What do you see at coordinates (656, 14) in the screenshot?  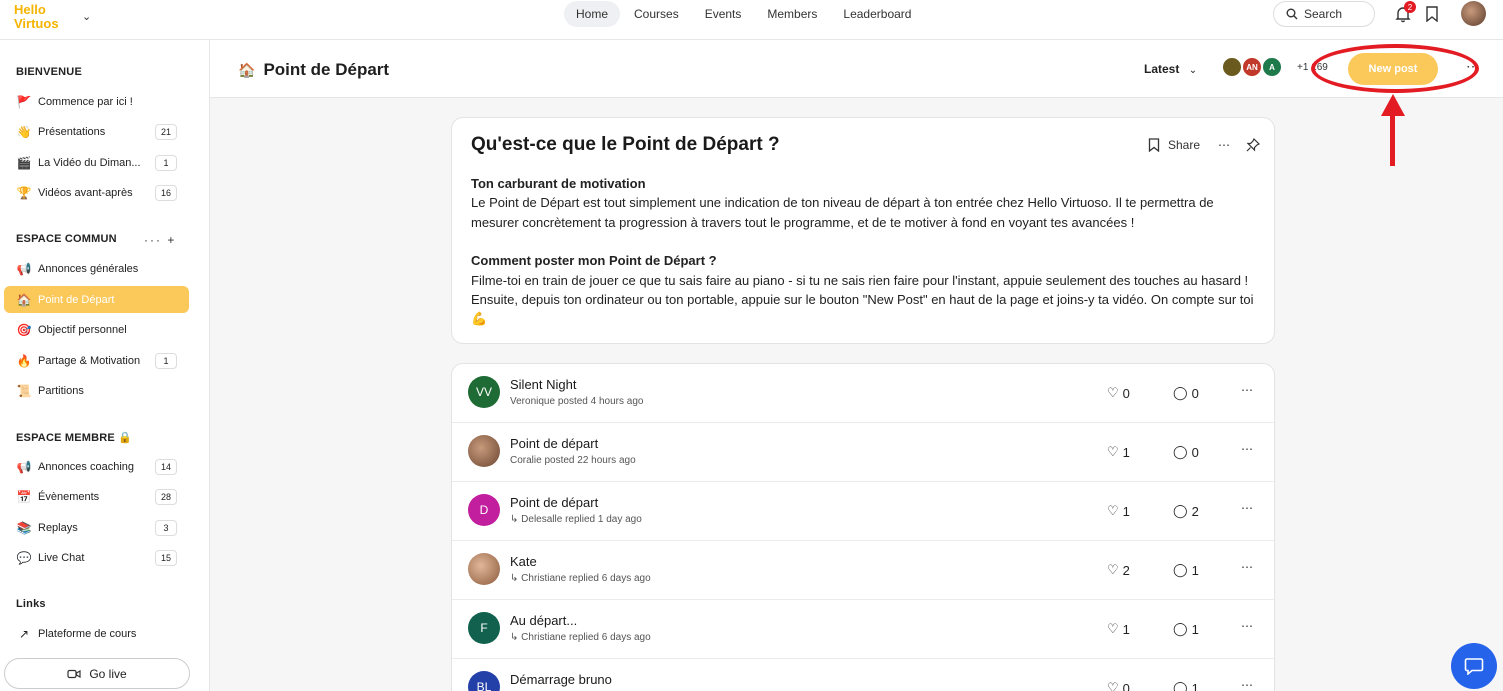 I see `nav-courses: Courses` at bounding box center [656, 14].